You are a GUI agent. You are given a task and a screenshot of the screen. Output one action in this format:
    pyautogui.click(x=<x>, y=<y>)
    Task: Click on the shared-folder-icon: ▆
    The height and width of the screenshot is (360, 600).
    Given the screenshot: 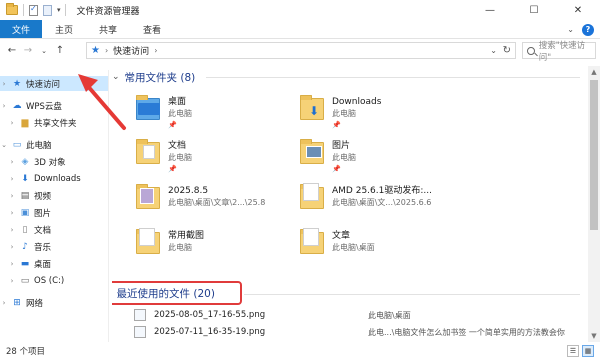 What is the action you would take?
    pyautogui.click(x=25, y=122)
    